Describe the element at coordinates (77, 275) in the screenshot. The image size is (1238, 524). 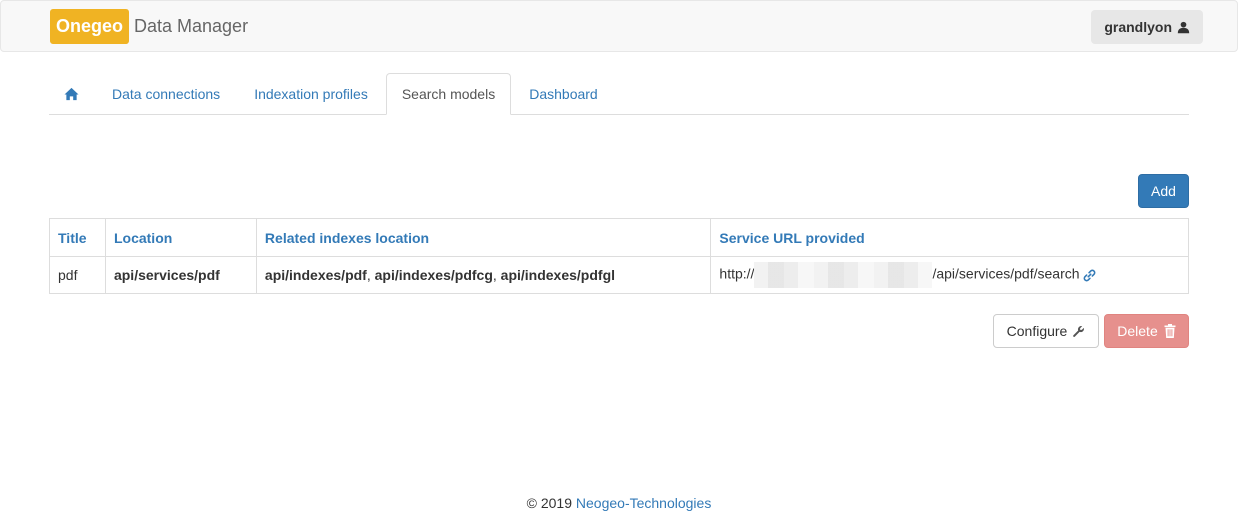
I see `cell-title: pdf` at that location.